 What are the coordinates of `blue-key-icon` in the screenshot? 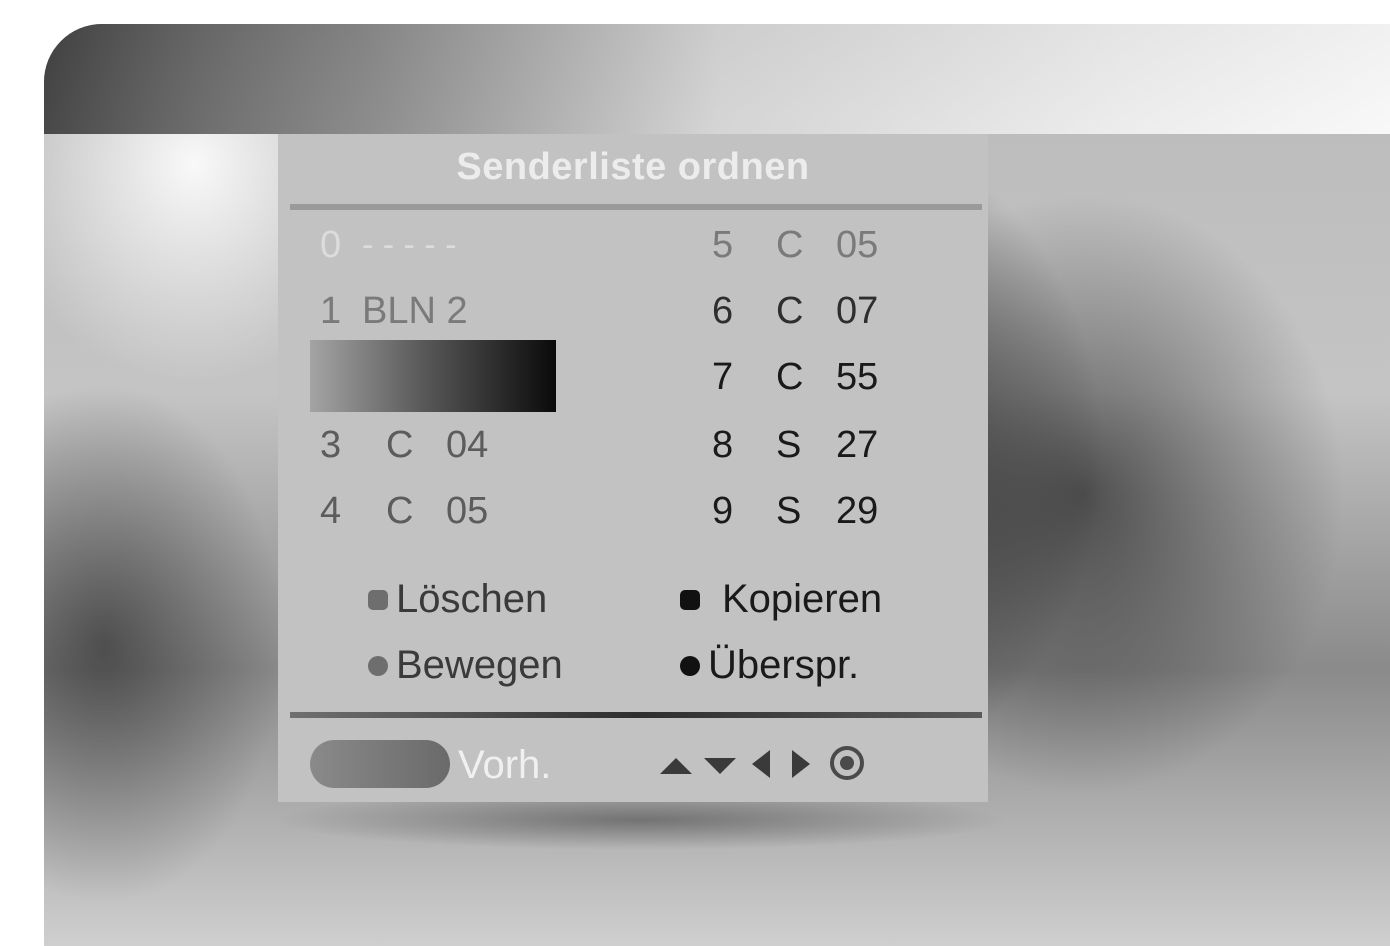 It's located at (690, 666).